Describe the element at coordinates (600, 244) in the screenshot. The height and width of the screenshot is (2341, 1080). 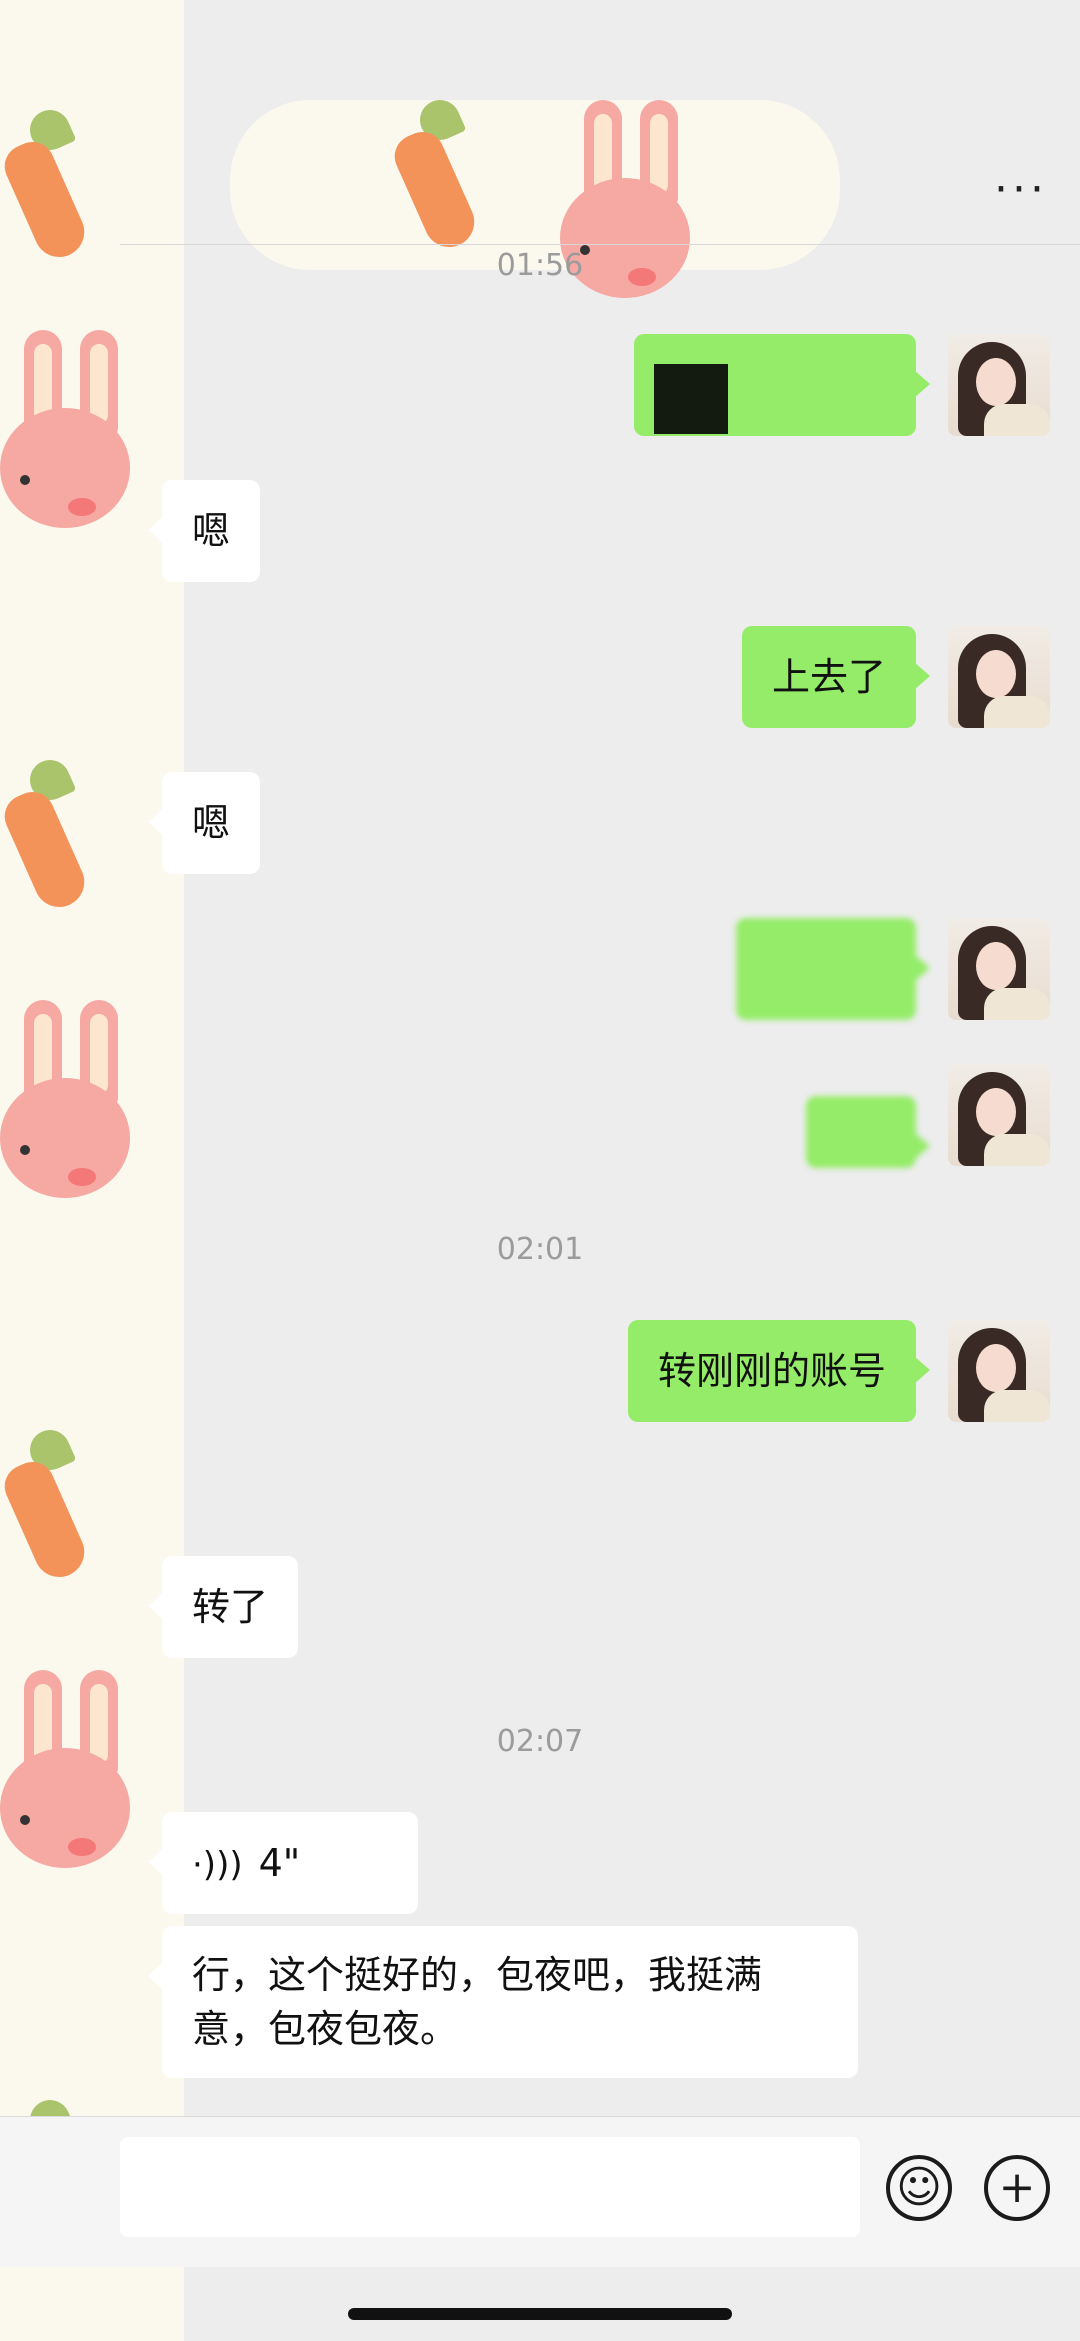
I see `header-divider` at that location.